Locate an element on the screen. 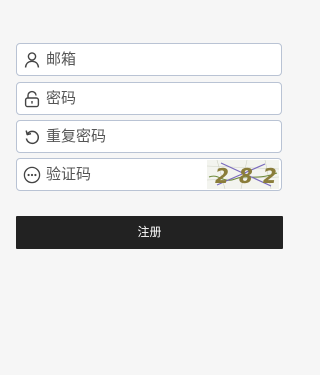 The image size is (320, 375). captcha-field: 验证码 282 is located at coordinates (149, 174).